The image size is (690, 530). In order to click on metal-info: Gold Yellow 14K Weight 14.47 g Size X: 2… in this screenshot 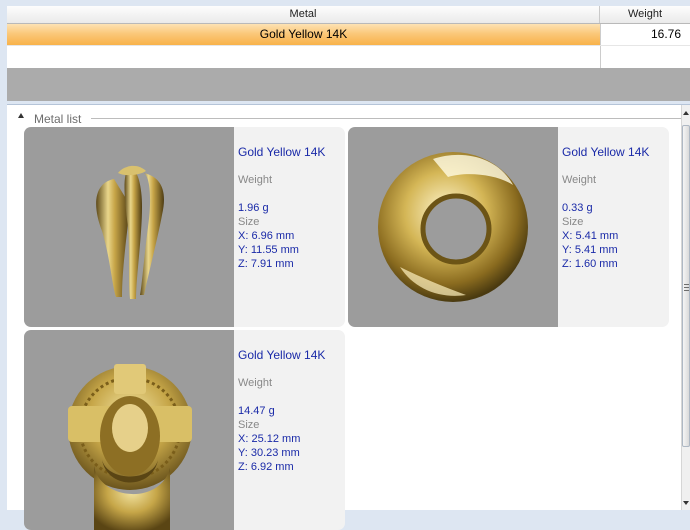, I will do `click(281, 411)`.